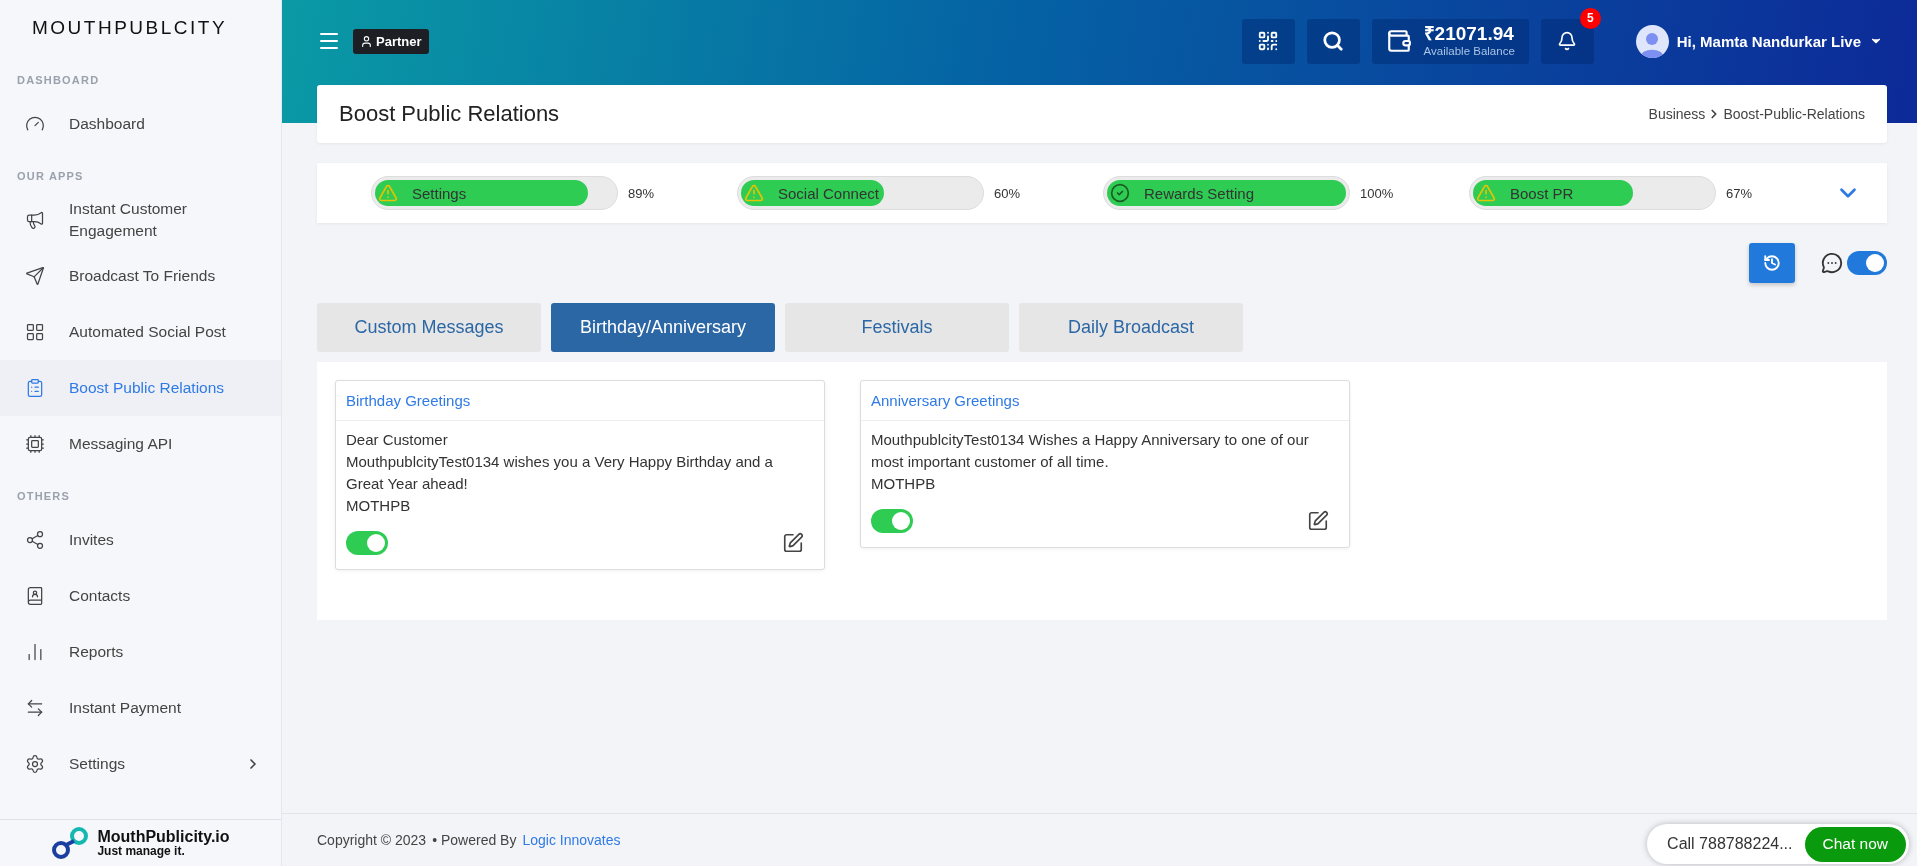 The height and width of the screenshot is (866, 1917). What do you see at coordinates (663, 327) in the screenshot?
I see `tab: Birthday/Anniversary` at bounding box center [663, 327].